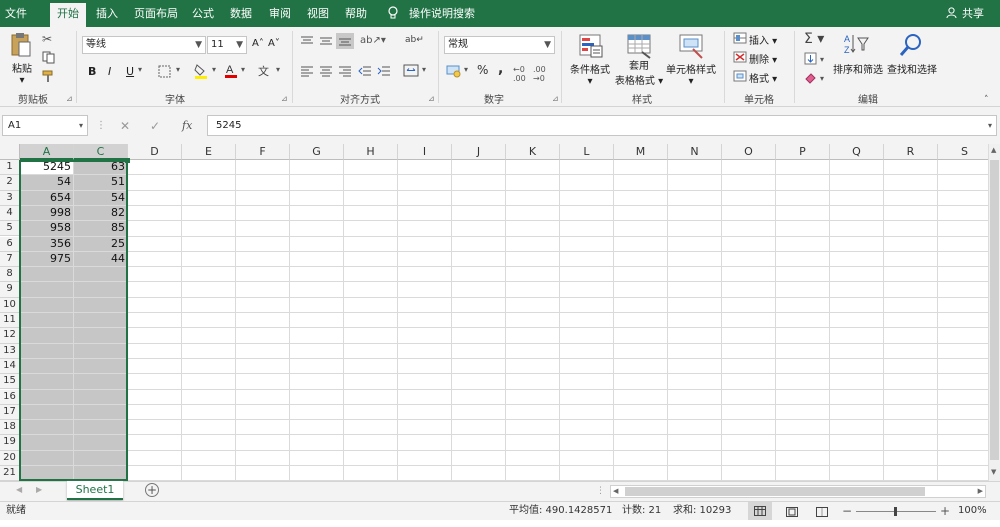 This screenshot has width=1000, height=527. I want to click on format-as-table-button: 套用 表格格式 ▾, so click(639, 72).